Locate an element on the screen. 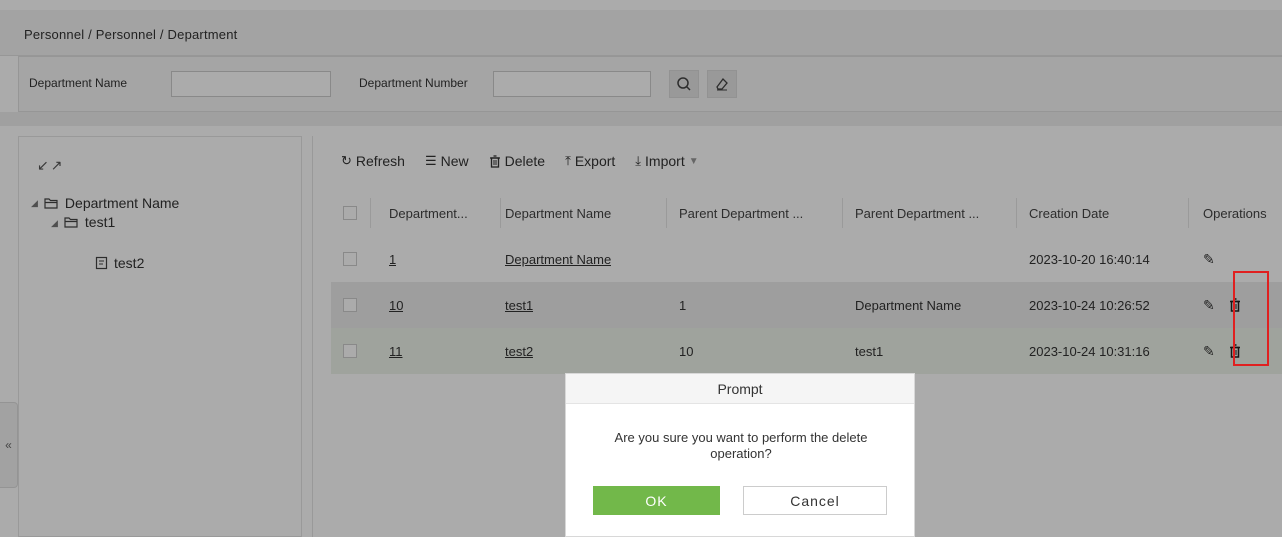 This screenshot has height=537, width=1282. cancel-button: Cancel is located at coordinates (815, 500).